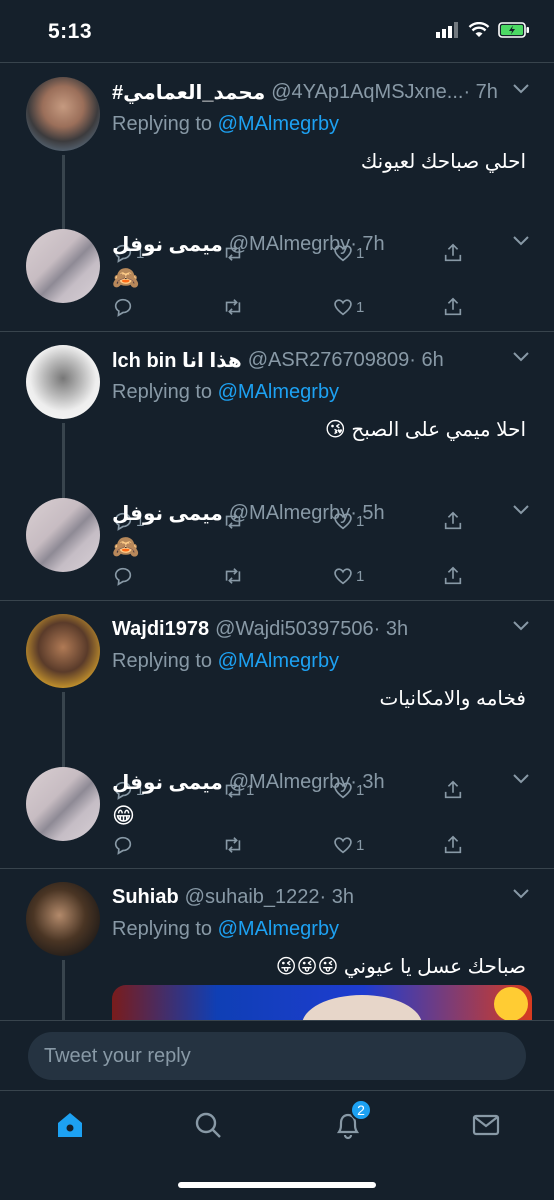 The height and width of the screenshot is (1200, 554). Describe the element at coordinates (426, 359) in the screenshot. I see `tweet-timestamp: · 6h` at that location.